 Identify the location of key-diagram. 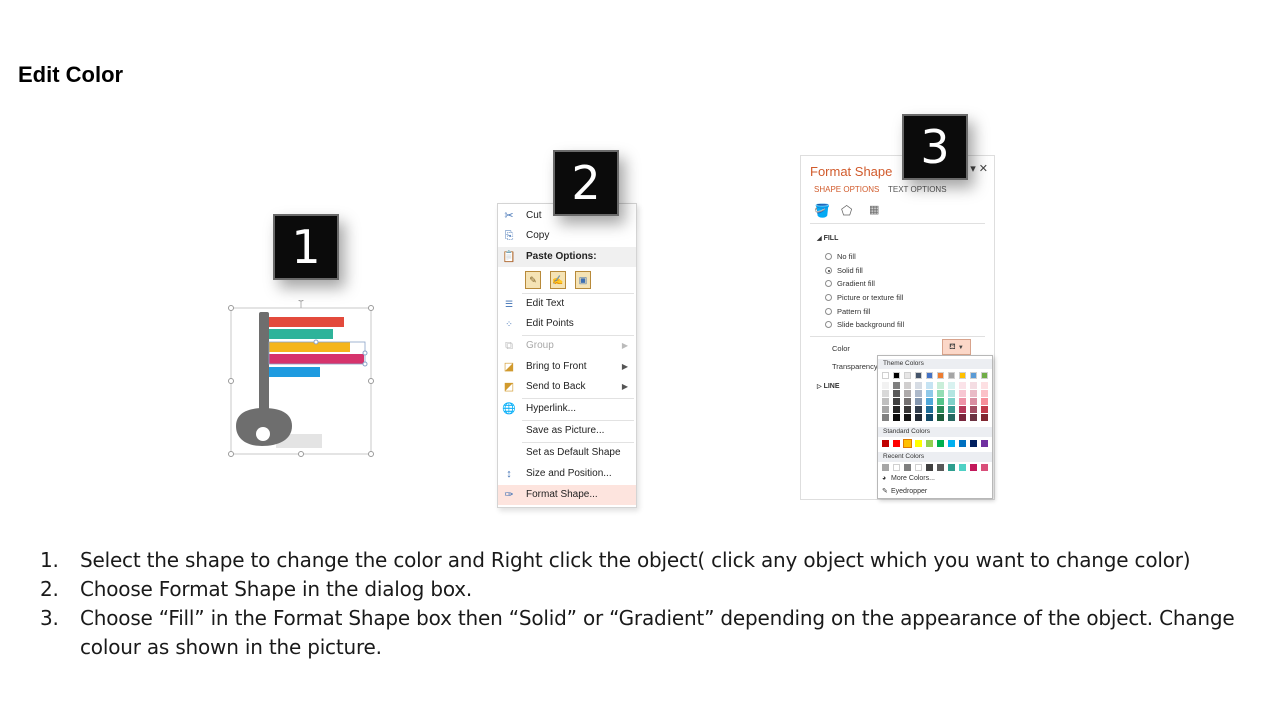
(301, 380).